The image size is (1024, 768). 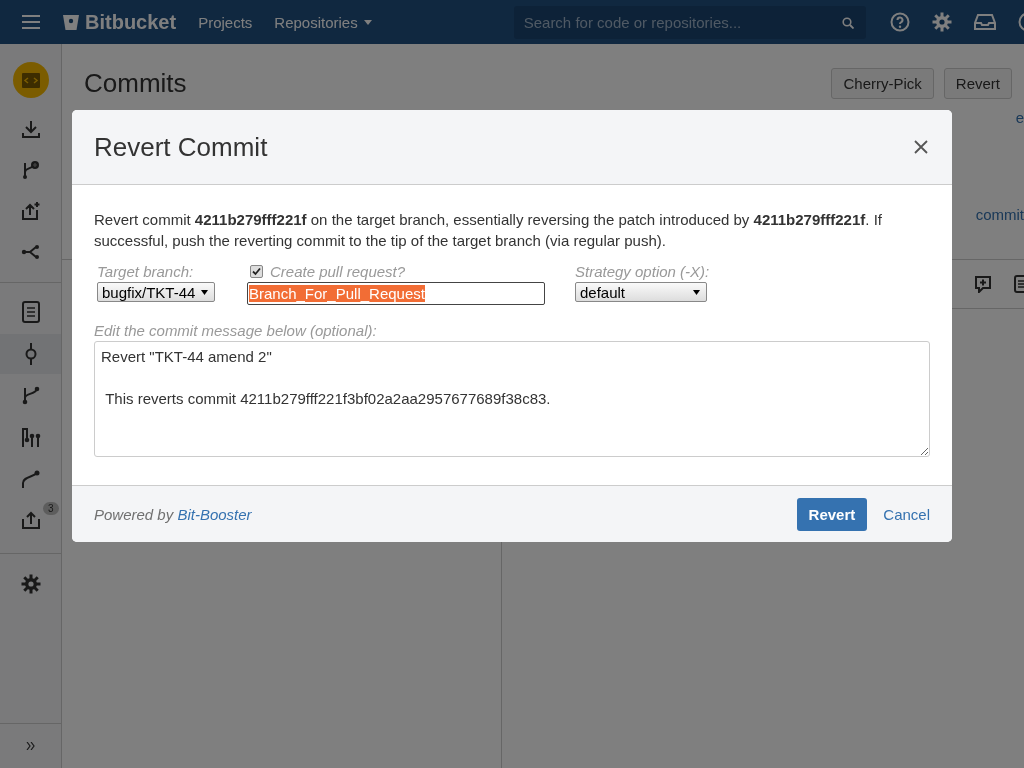 What do you see at coordinates (512, 399) in the screenshot?
I see `commit-message-field: Revert "TKT-44 amend 2" This reverts commit 4211b279fff221f3bf02a2aa2957677689f38c83.` at bounding box center [512, 399].